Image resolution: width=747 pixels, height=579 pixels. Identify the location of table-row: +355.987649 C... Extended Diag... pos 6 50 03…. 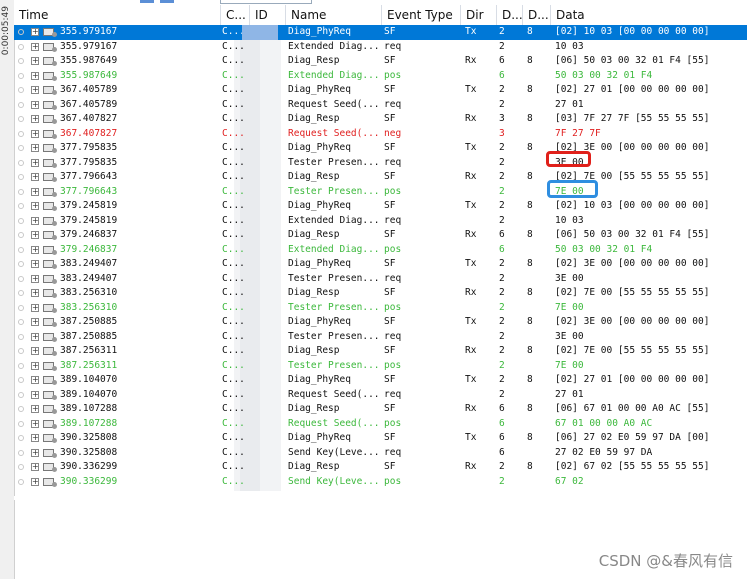
(380, 76).